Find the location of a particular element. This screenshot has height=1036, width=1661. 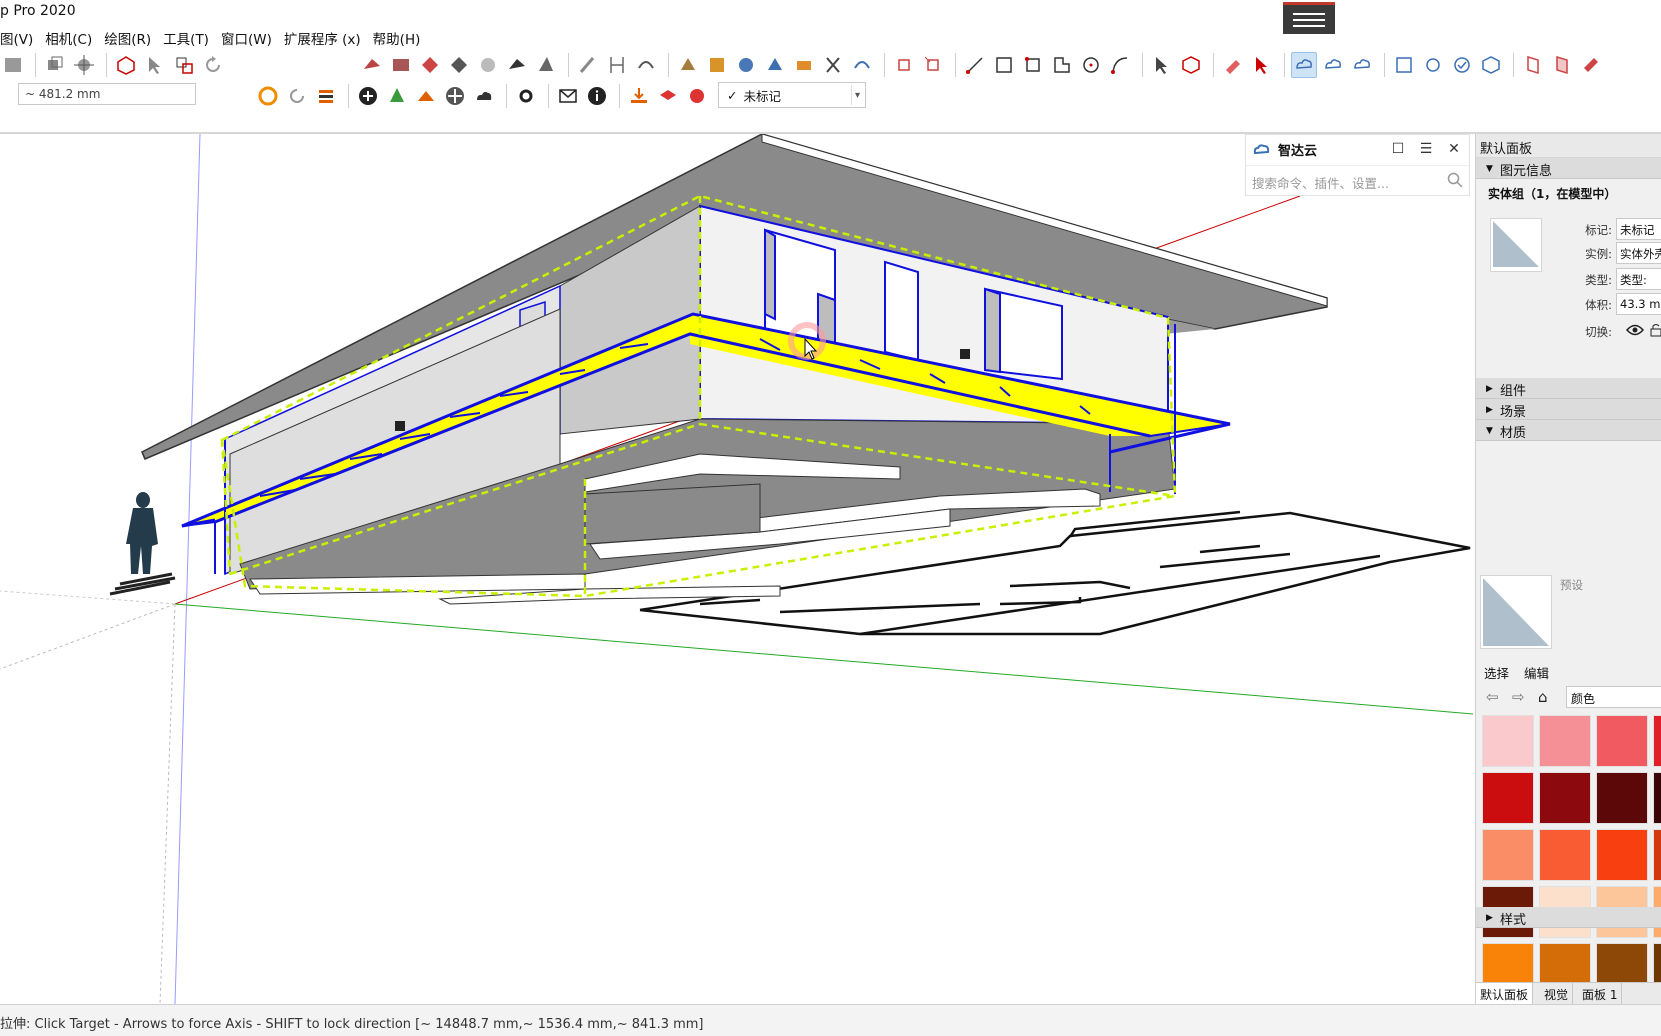

info-icon is located at coordinates (597, 96).